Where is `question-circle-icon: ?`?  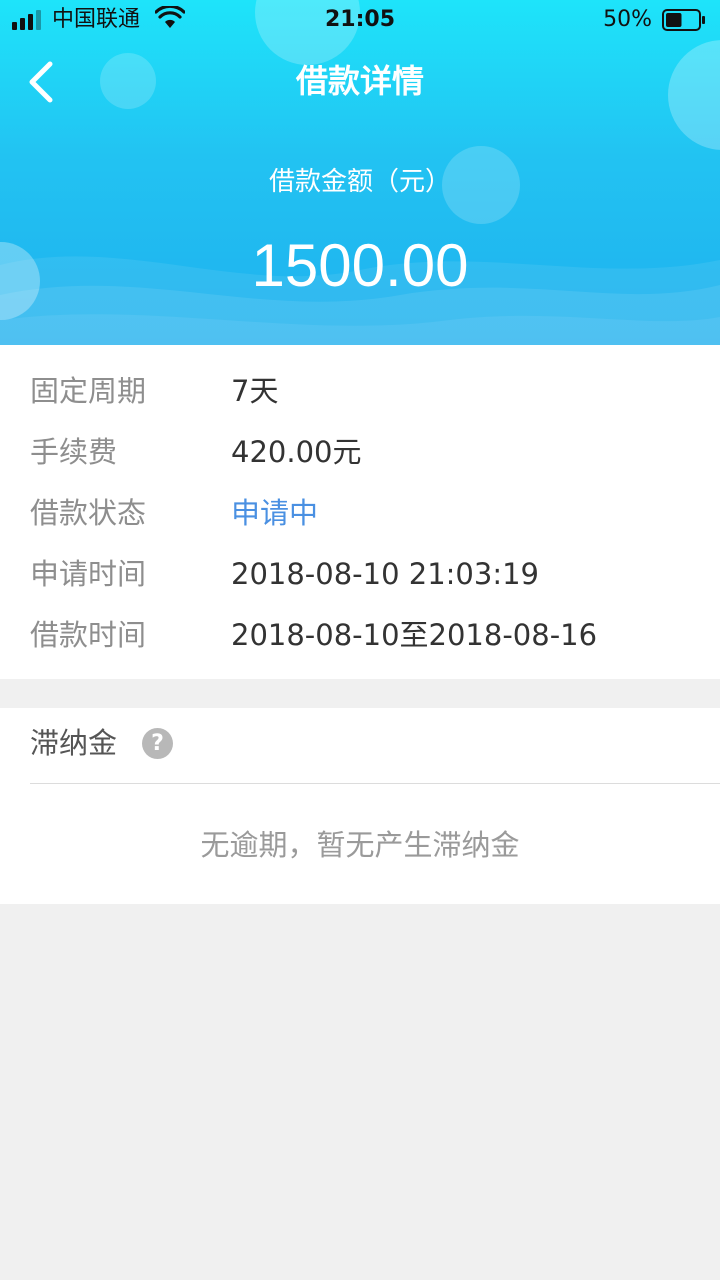
question-circle-icon: ? is located at coordinates (157, 743).